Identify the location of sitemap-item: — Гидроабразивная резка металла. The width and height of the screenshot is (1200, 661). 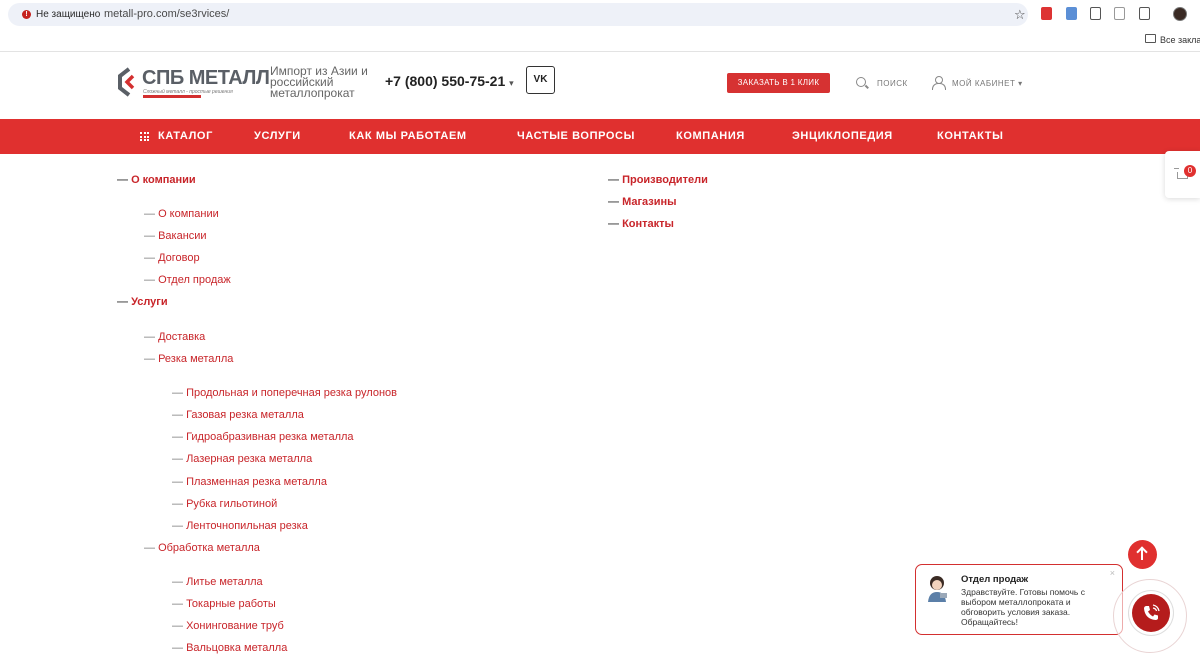
(263, 437).